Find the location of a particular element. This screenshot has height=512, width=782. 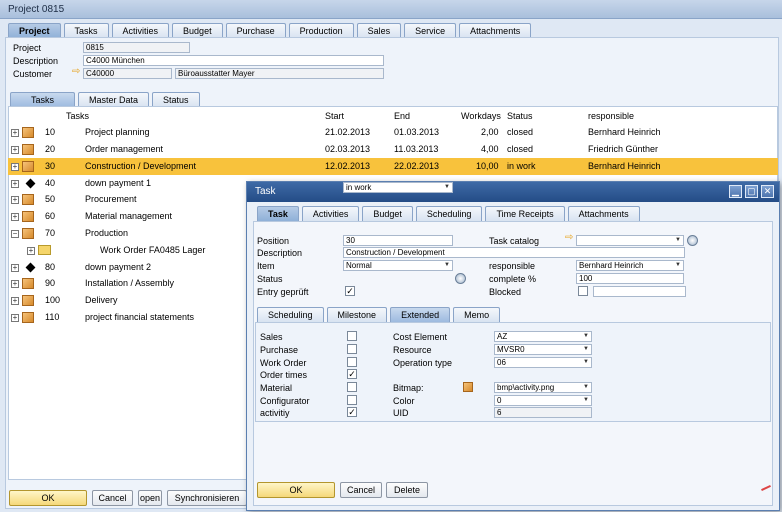

cancel-button: Cancel is located at coordinates (112, 498).